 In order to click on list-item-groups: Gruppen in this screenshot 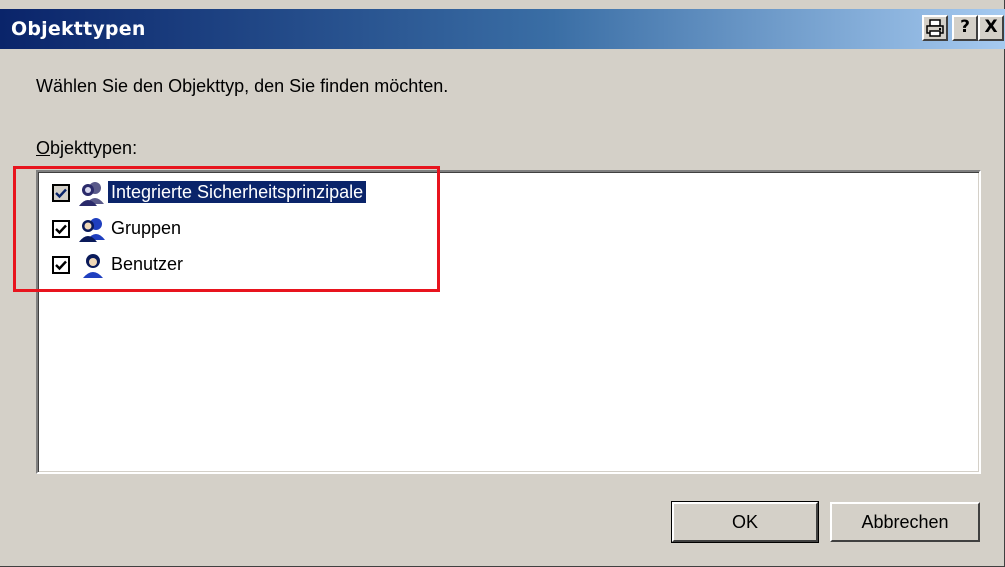, I will do `click(502, 229)`.